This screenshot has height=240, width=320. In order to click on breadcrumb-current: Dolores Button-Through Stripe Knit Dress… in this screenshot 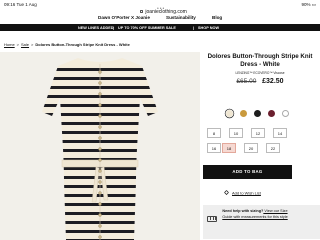, I will do `click(82, 44)`.